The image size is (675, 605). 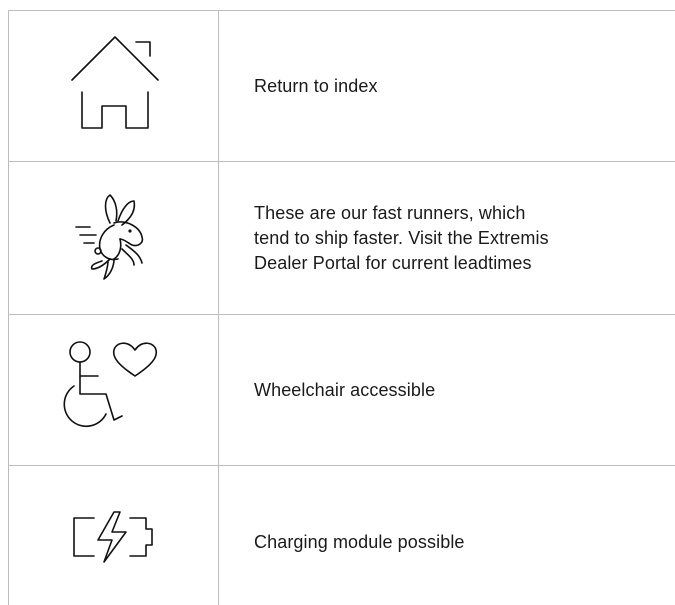 What do you see at coordinates (316, 86) in the screenshot?
I see `return-to-index-label: Return to index` at bounding box center [316, 86].